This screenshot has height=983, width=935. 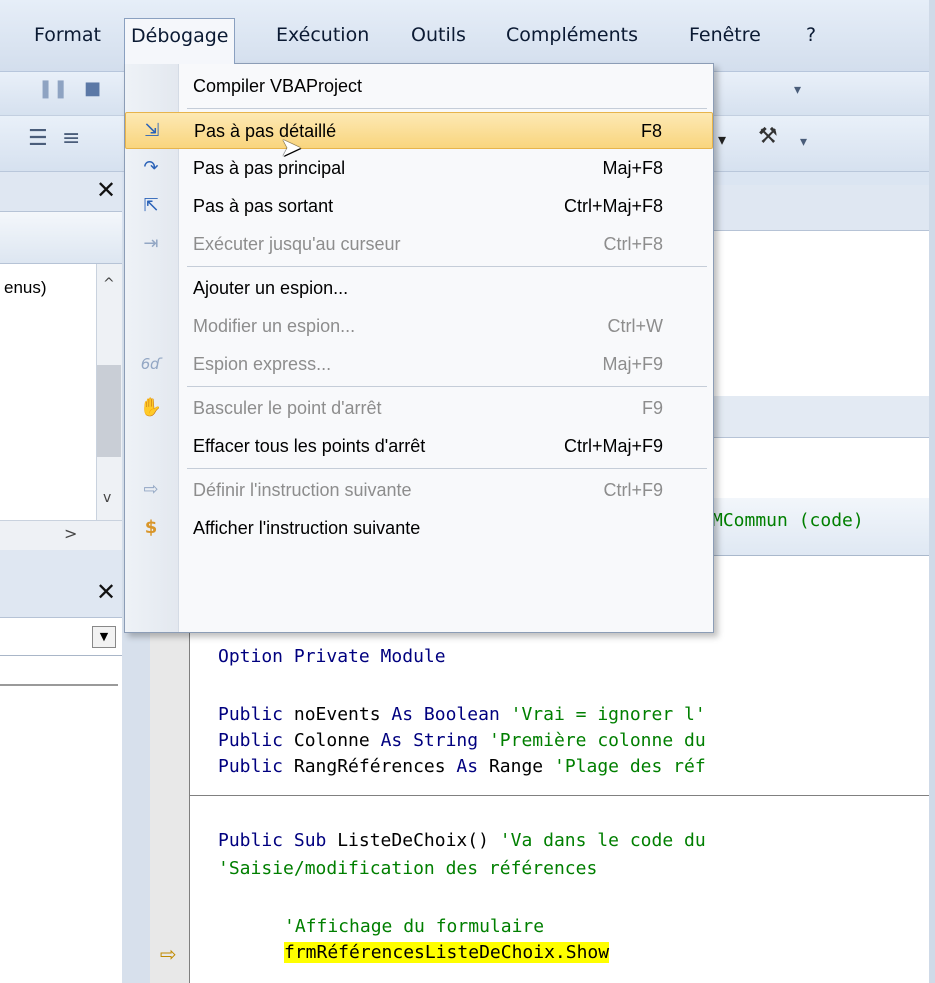 I want to click on window-border, so click(x=932, y=491).